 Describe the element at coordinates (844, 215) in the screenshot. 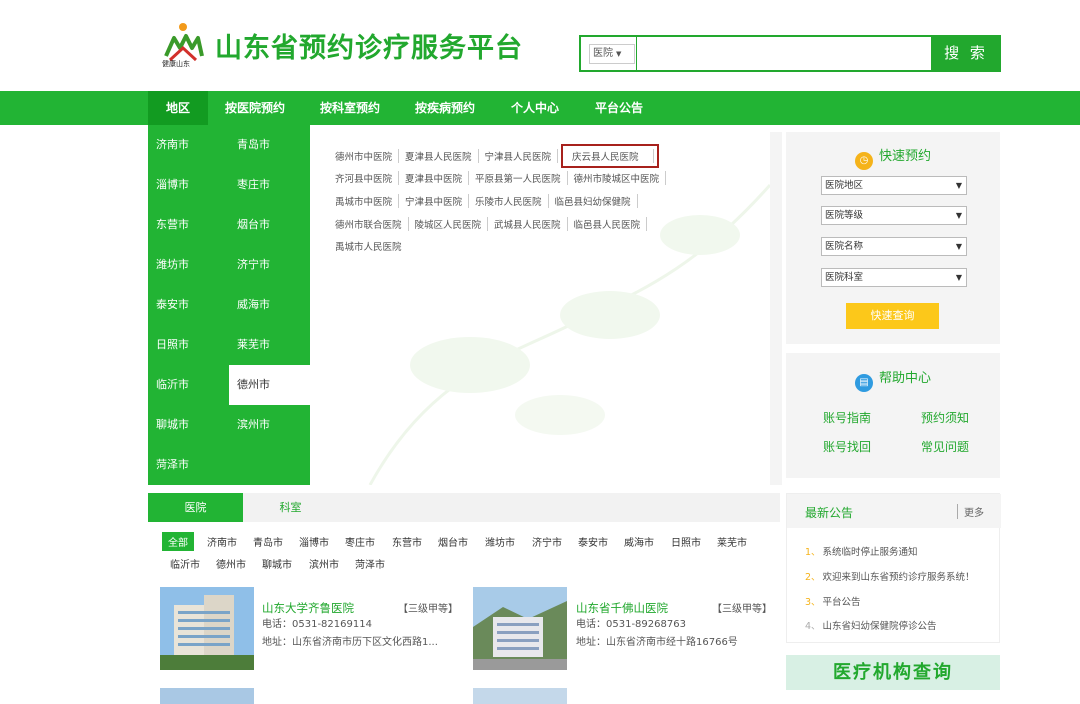

I see `level-select-value: 医院等级` at that location.